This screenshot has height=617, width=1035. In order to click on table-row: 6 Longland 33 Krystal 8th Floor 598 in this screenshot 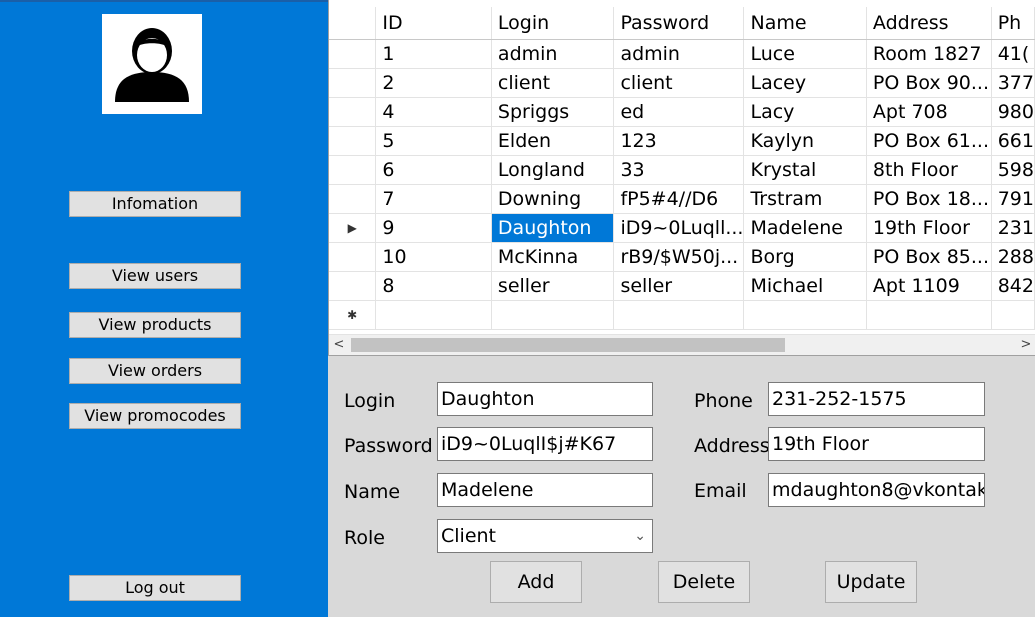, I will do `click(682, 170)`.